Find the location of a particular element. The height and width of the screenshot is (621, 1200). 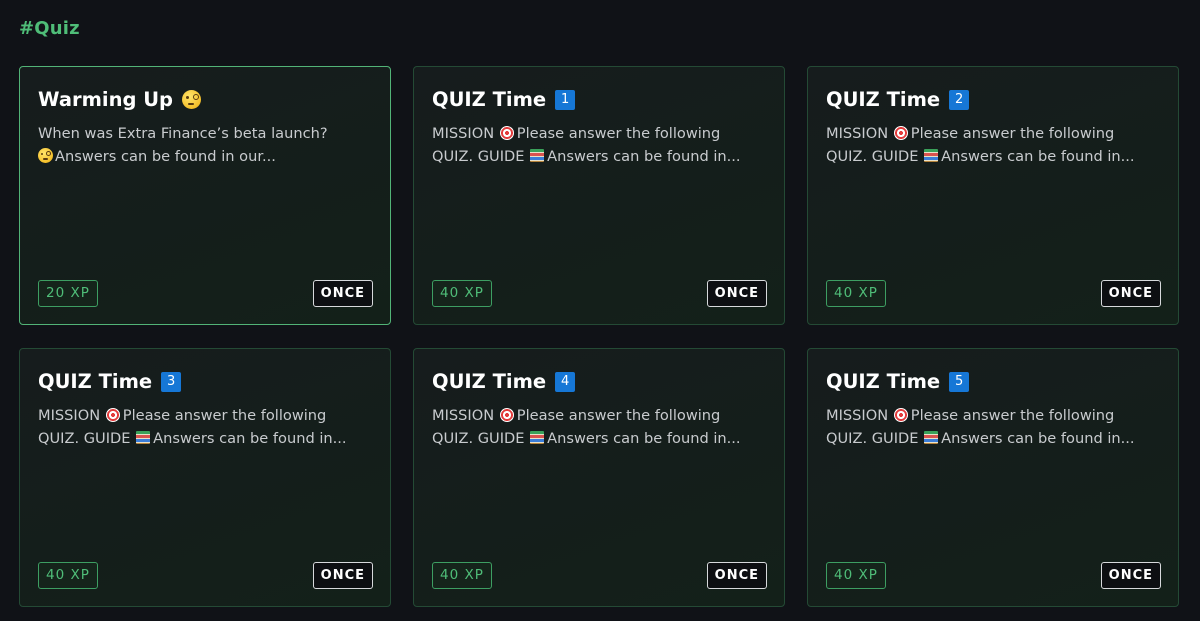

number-badge-icon: 4 is located at coordinates (565, 381).